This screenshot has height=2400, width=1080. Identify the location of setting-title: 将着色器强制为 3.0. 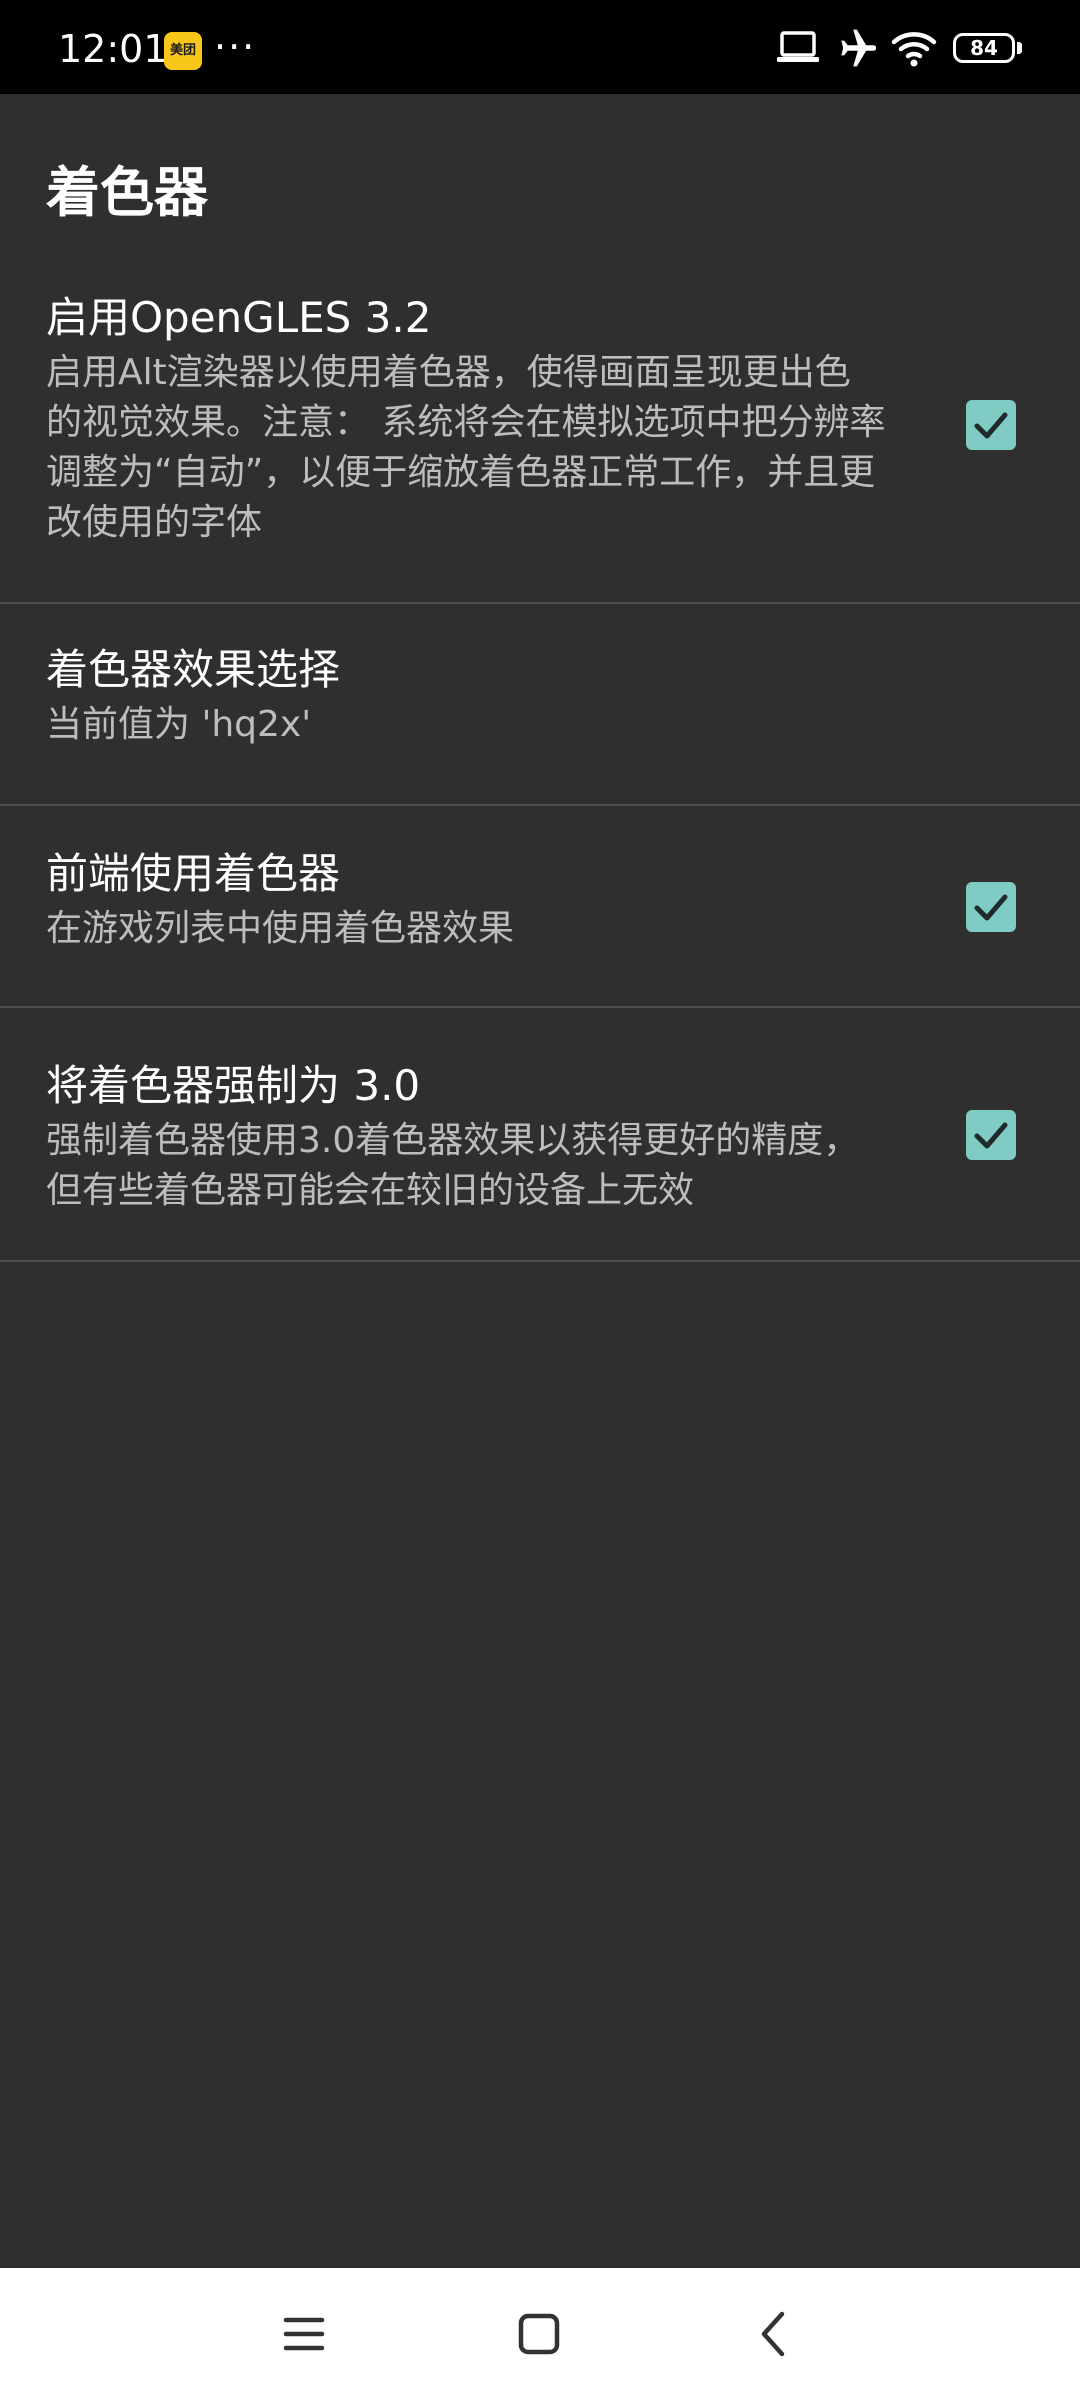
(233, 1085).